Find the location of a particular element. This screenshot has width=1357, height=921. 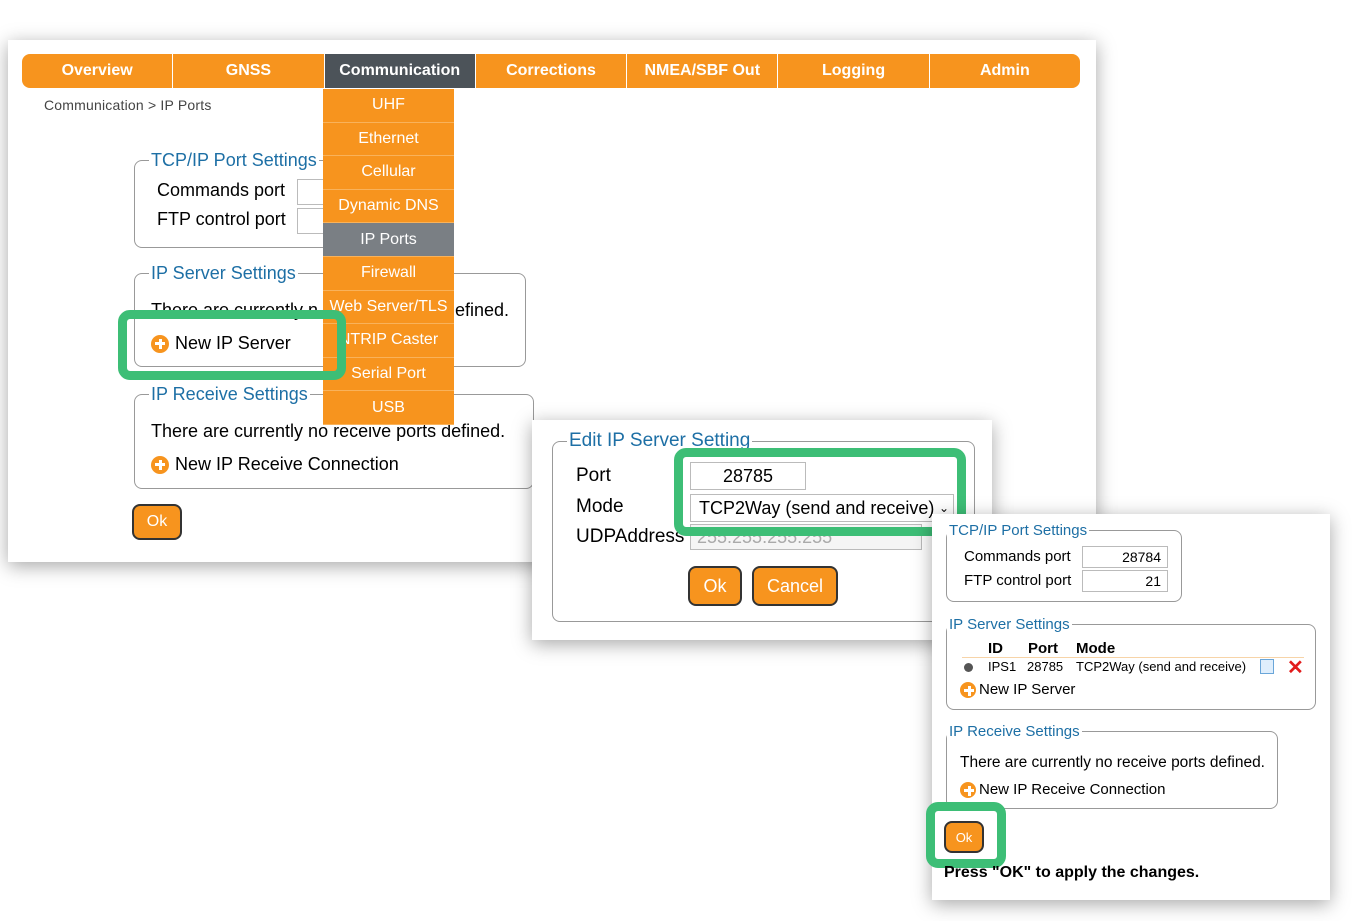

menu-item-uhf: UHF is located at coordinates (388, 106).